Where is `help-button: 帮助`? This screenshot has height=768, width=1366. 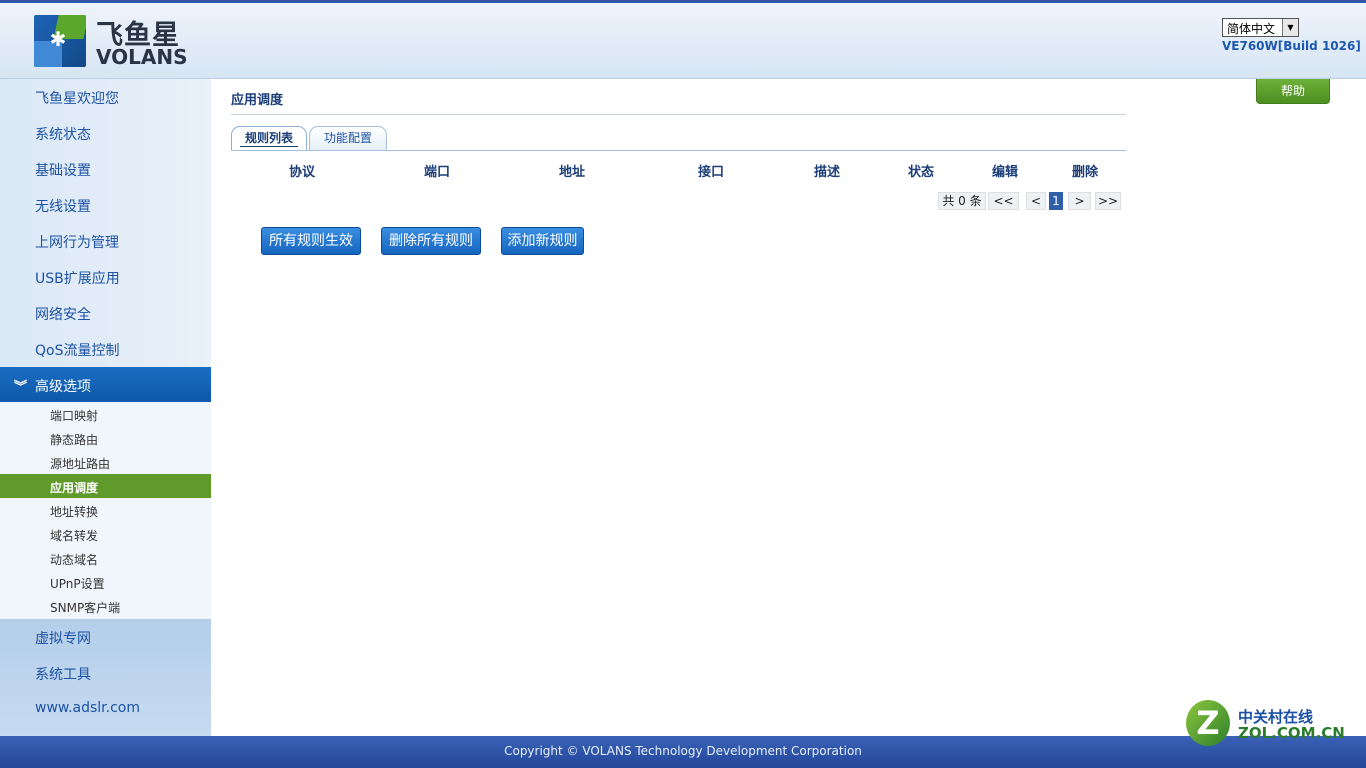
help-button: 帮助 is located at coordinates (1293, 91).